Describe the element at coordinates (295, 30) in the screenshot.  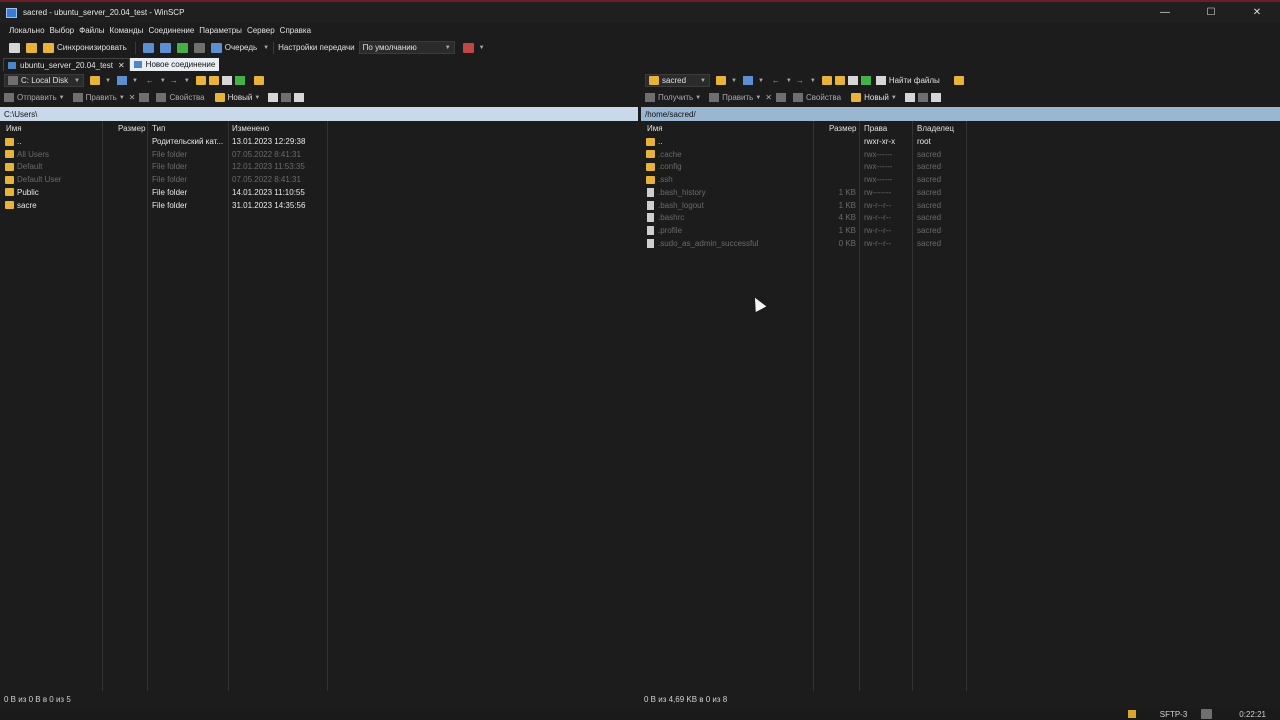
I see `menu-help: Справка` at that location.